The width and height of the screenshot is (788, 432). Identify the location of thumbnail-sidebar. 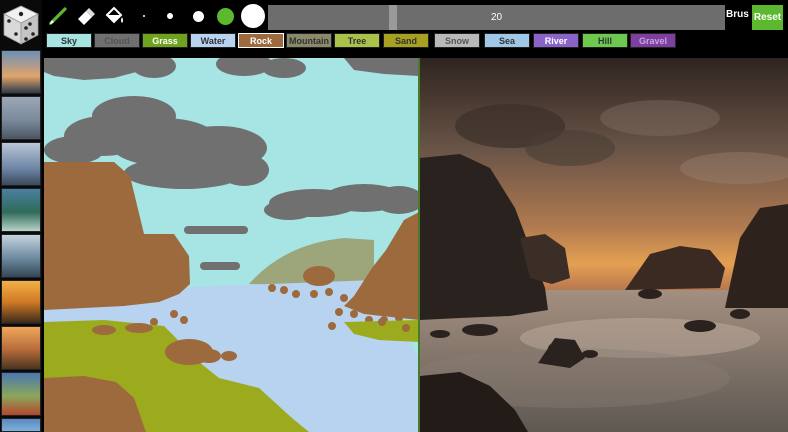
(21, 216).